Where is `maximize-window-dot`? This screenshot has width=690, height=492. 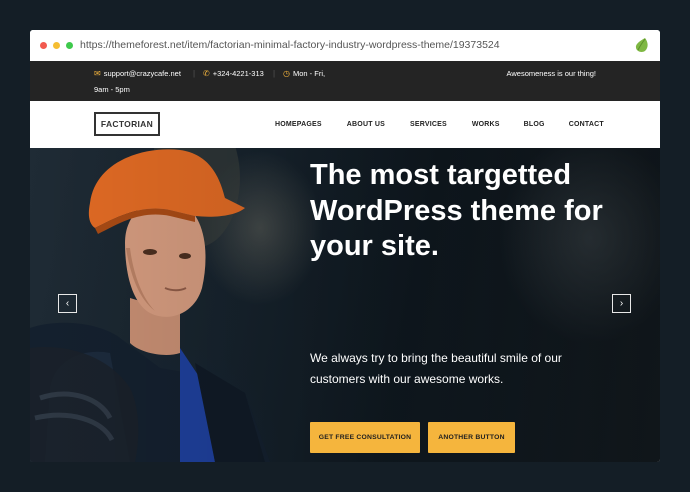
maximize-window-dot is located at coordinates (69, 45).